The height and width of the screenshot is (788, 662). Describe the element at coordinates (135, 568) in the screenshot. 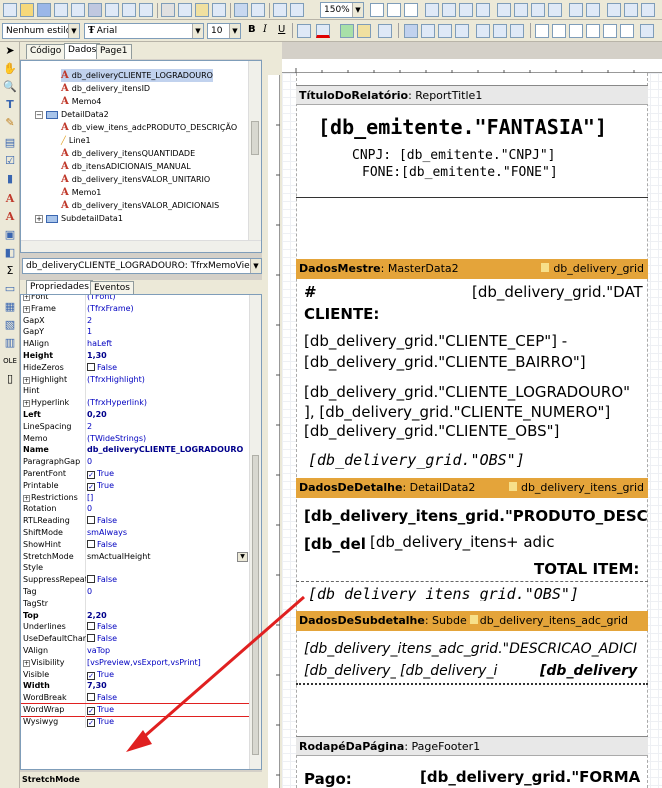

I see `property-row: Style` at that location.